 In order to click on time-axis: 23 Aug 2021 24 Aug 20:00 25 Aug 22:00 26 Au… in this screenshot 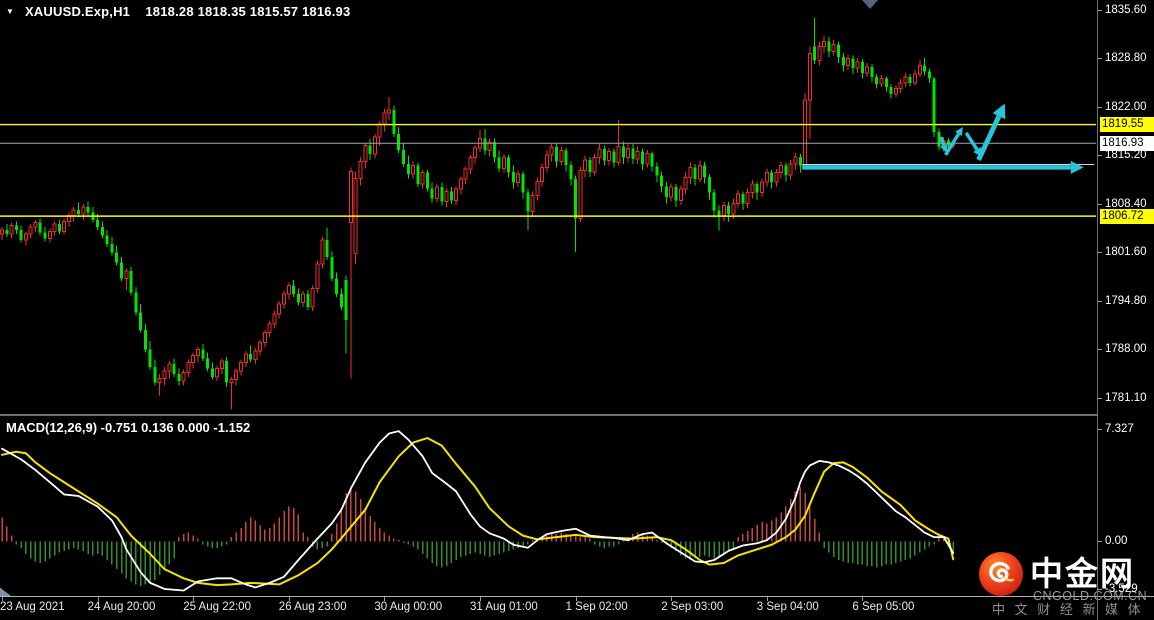, I will do `click(577, 608)`.